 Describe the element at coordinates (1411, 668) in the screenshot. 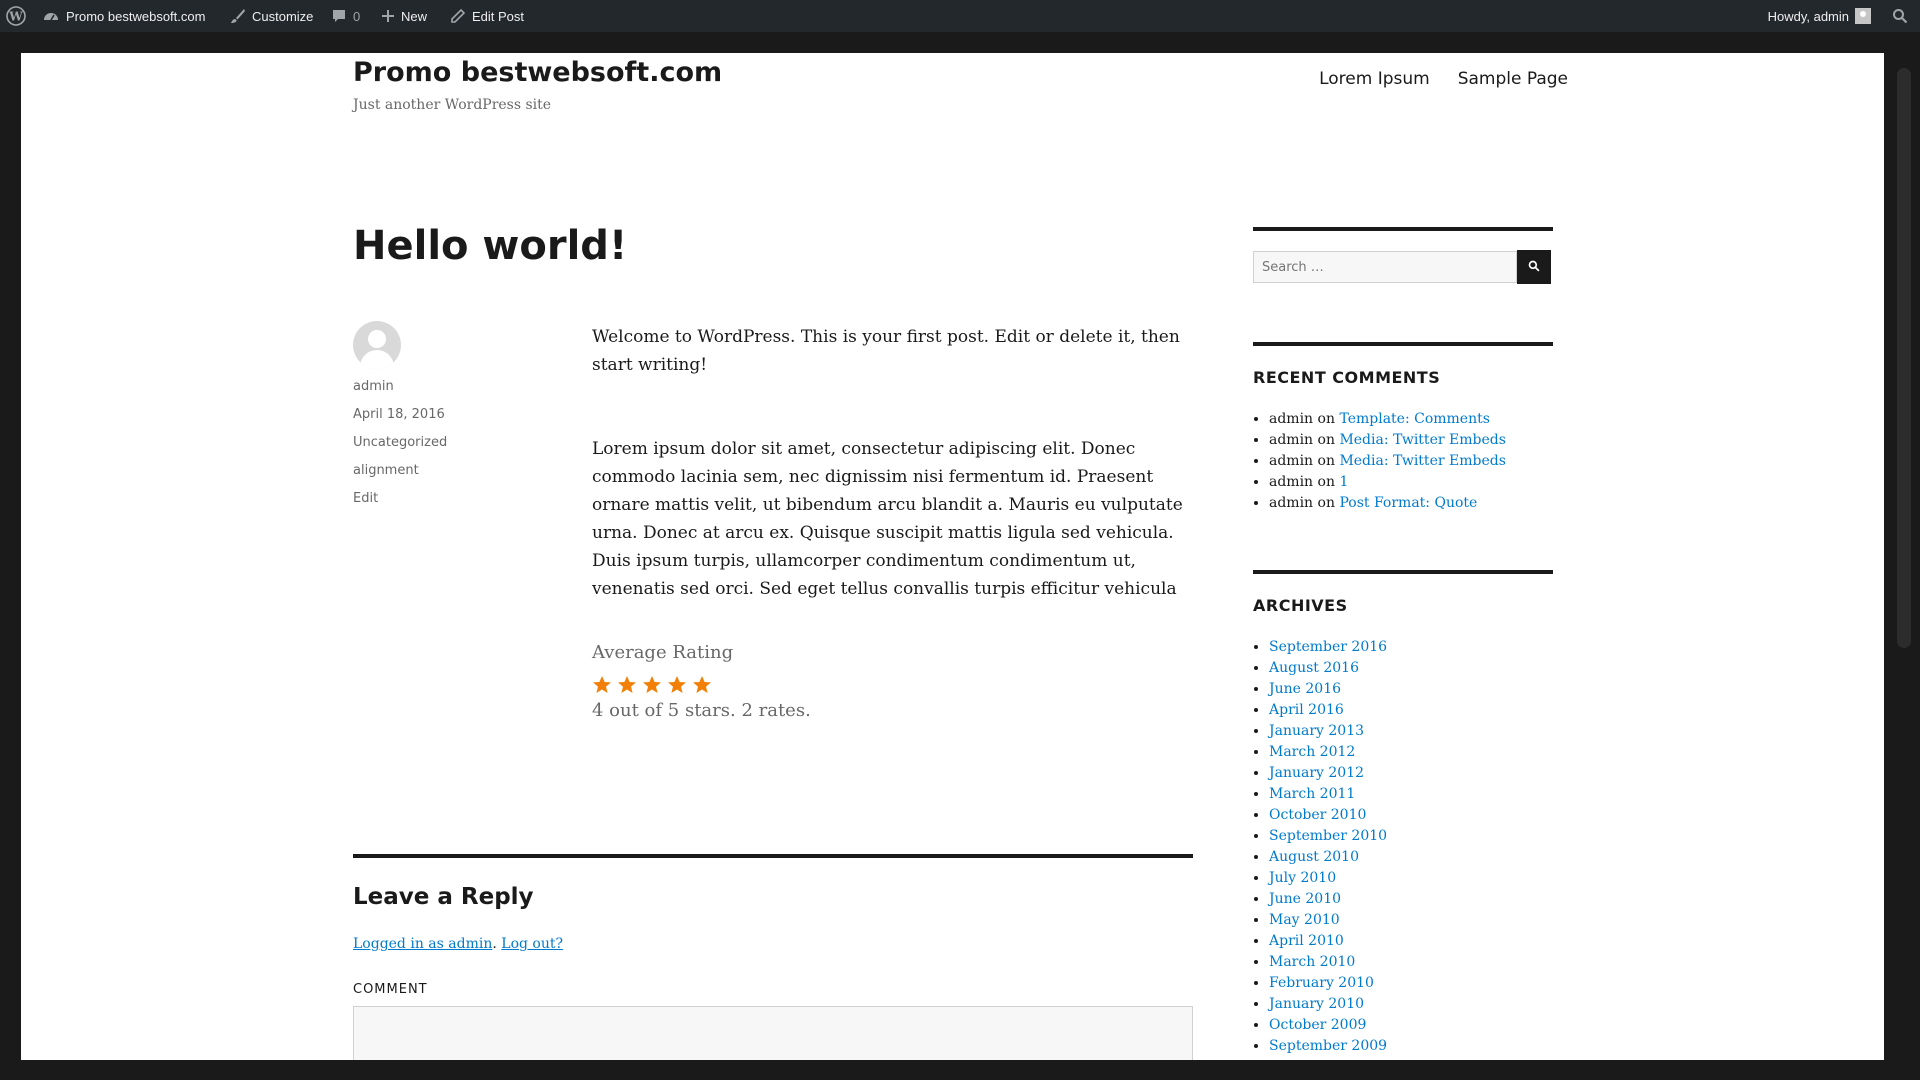

I see `archive-item: August 2016` at that location.